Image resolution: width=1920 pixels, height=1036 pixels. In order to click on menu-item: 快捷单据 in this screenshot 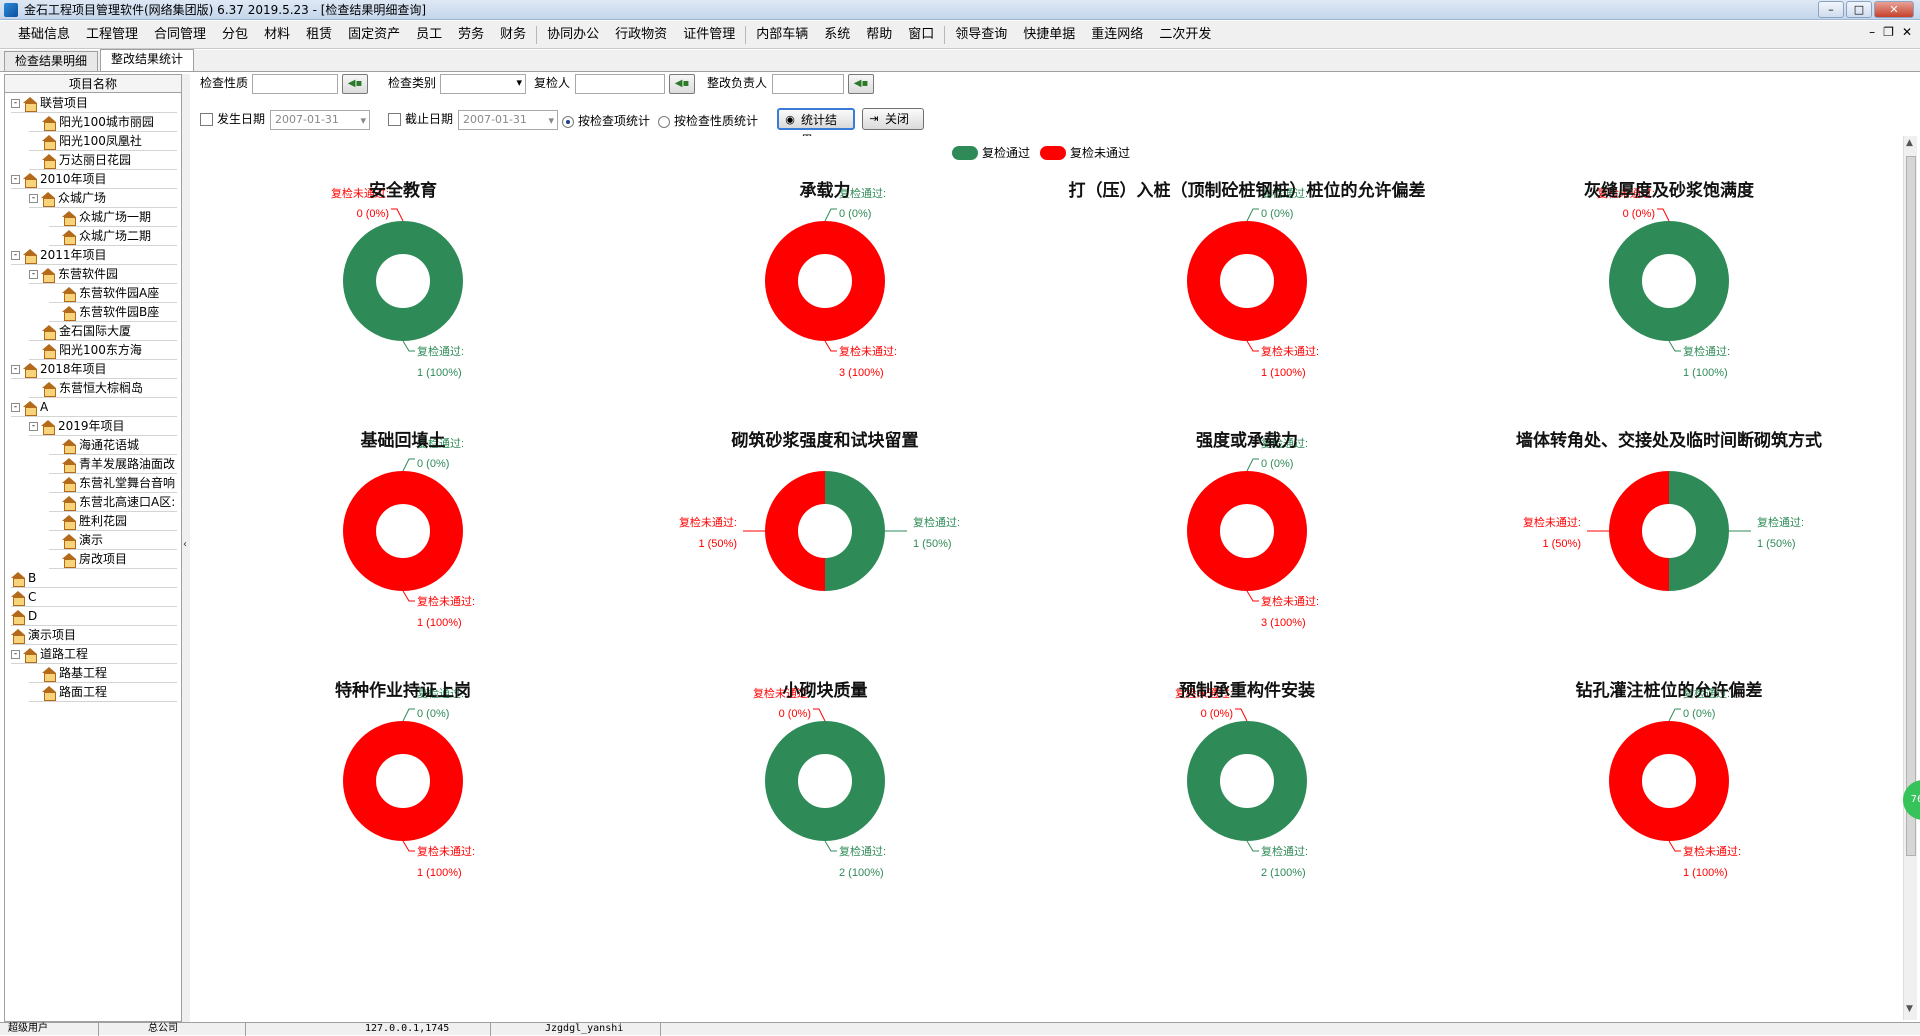, I will do `click(1049, 35)`.